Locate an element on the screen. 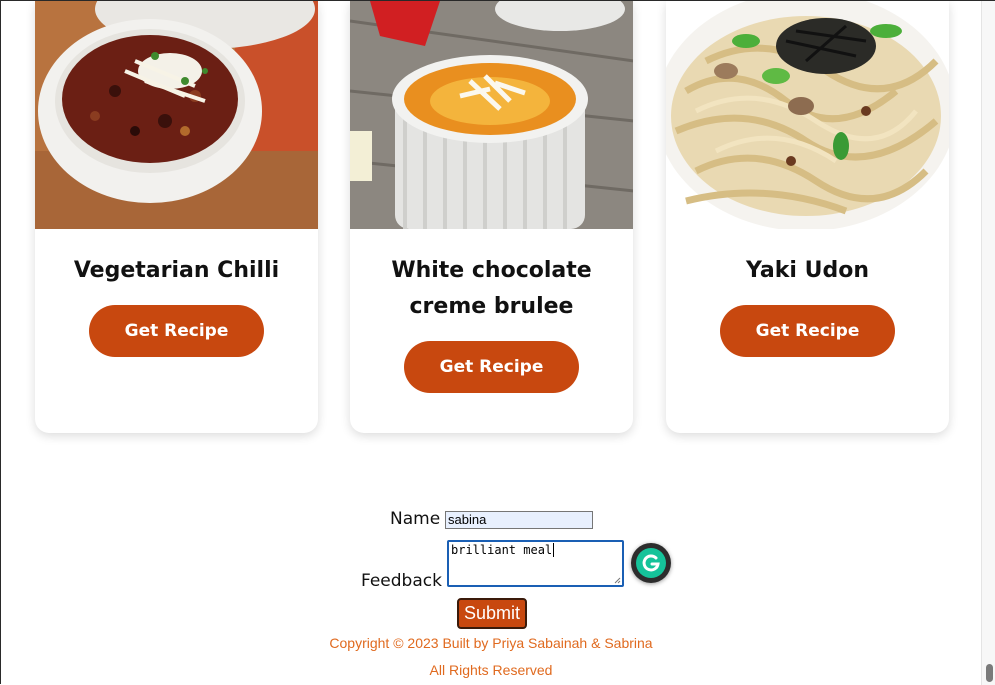  card-title: Vegetarian Chilli is located at coordinates (176, 270).